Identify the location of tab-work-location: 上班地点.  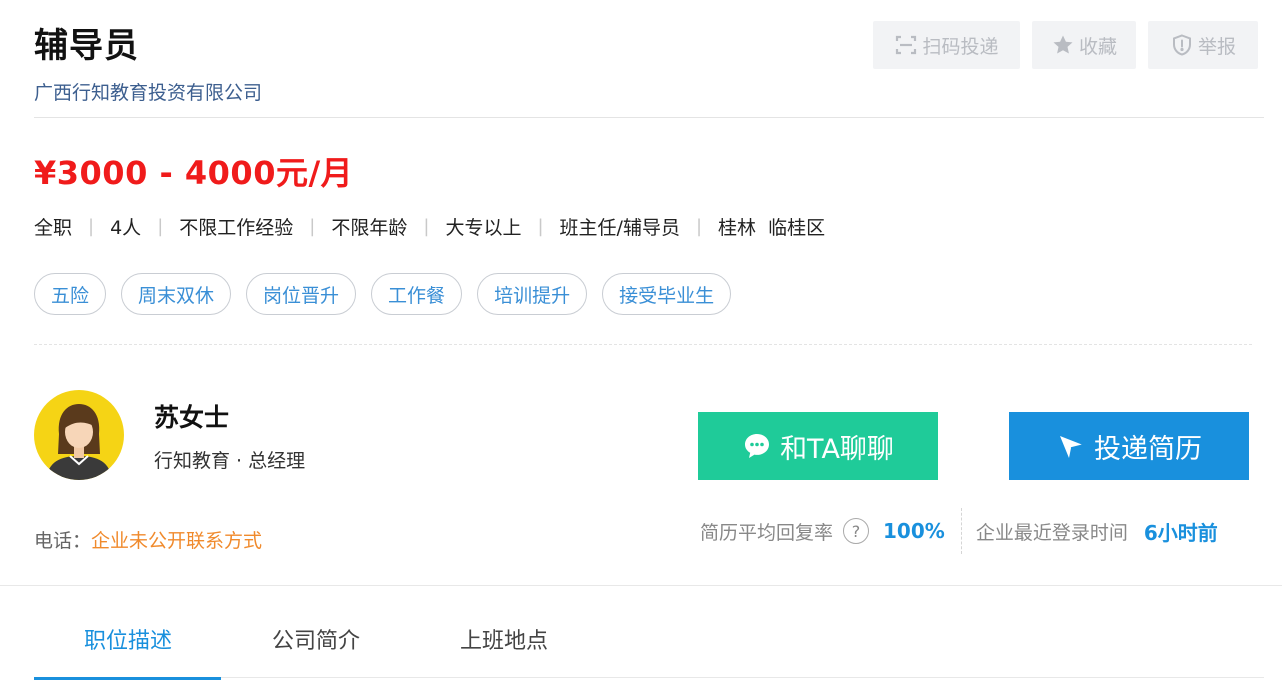
(504, 639).